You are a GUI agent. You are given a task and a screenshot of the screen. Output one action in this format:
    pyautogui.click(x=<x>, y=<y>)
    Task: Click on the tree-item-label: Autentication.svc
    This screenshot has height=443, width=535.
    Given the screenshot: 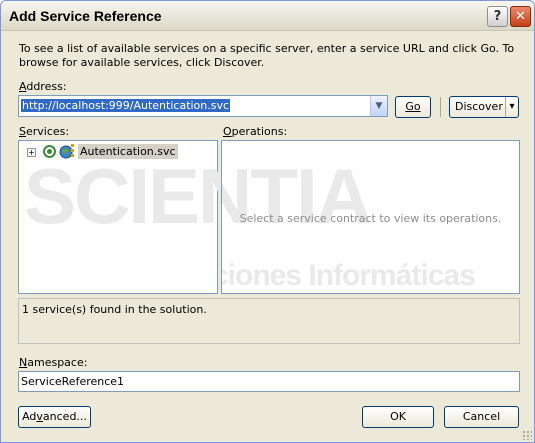 What is the action you would take?
    pyautogui.click(x=128, y=151)
    